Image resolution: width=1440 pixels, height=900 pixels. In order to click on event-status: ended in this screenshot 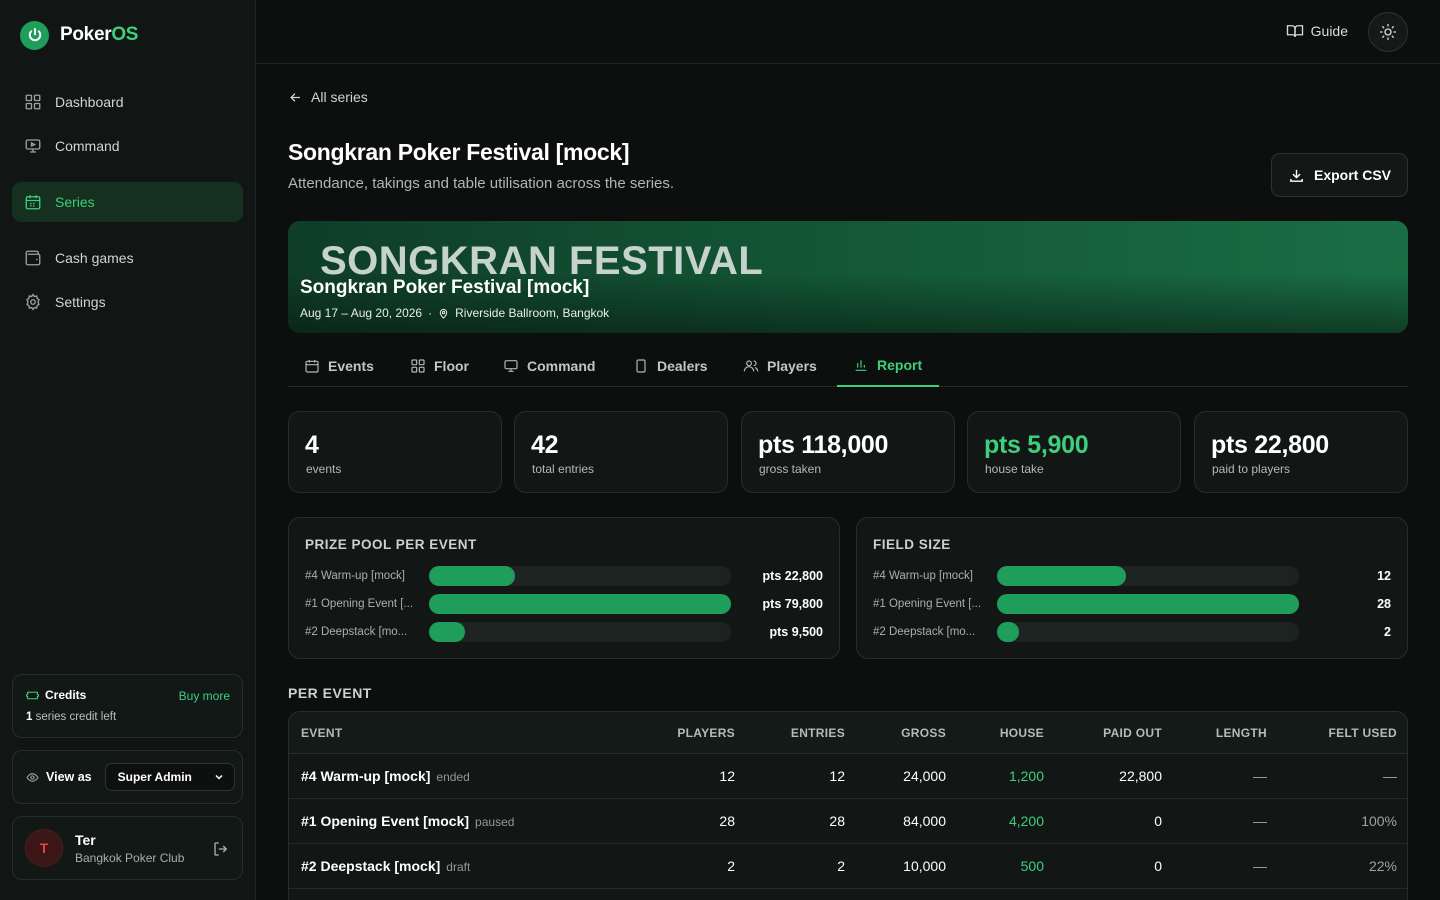, I will do `click(453, 777)`.